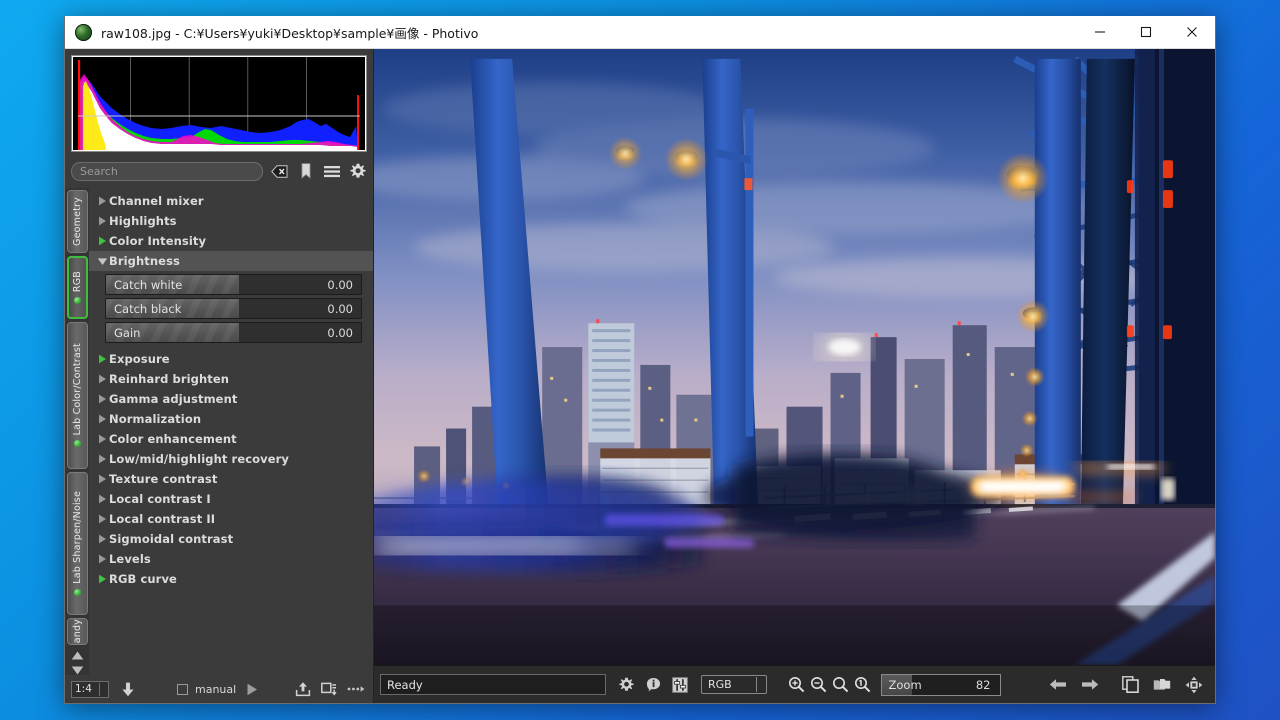 The height and width of the screenshot is (720, 1280). I want to click on tool-low-mid-highlight-recovery: Low/mid/highlight recovery, so click(231, 459).